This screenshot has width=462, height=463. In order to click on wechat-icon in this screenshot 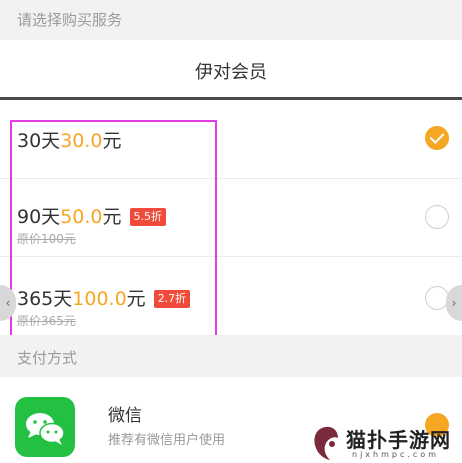, I will do `click(45, 427)`.